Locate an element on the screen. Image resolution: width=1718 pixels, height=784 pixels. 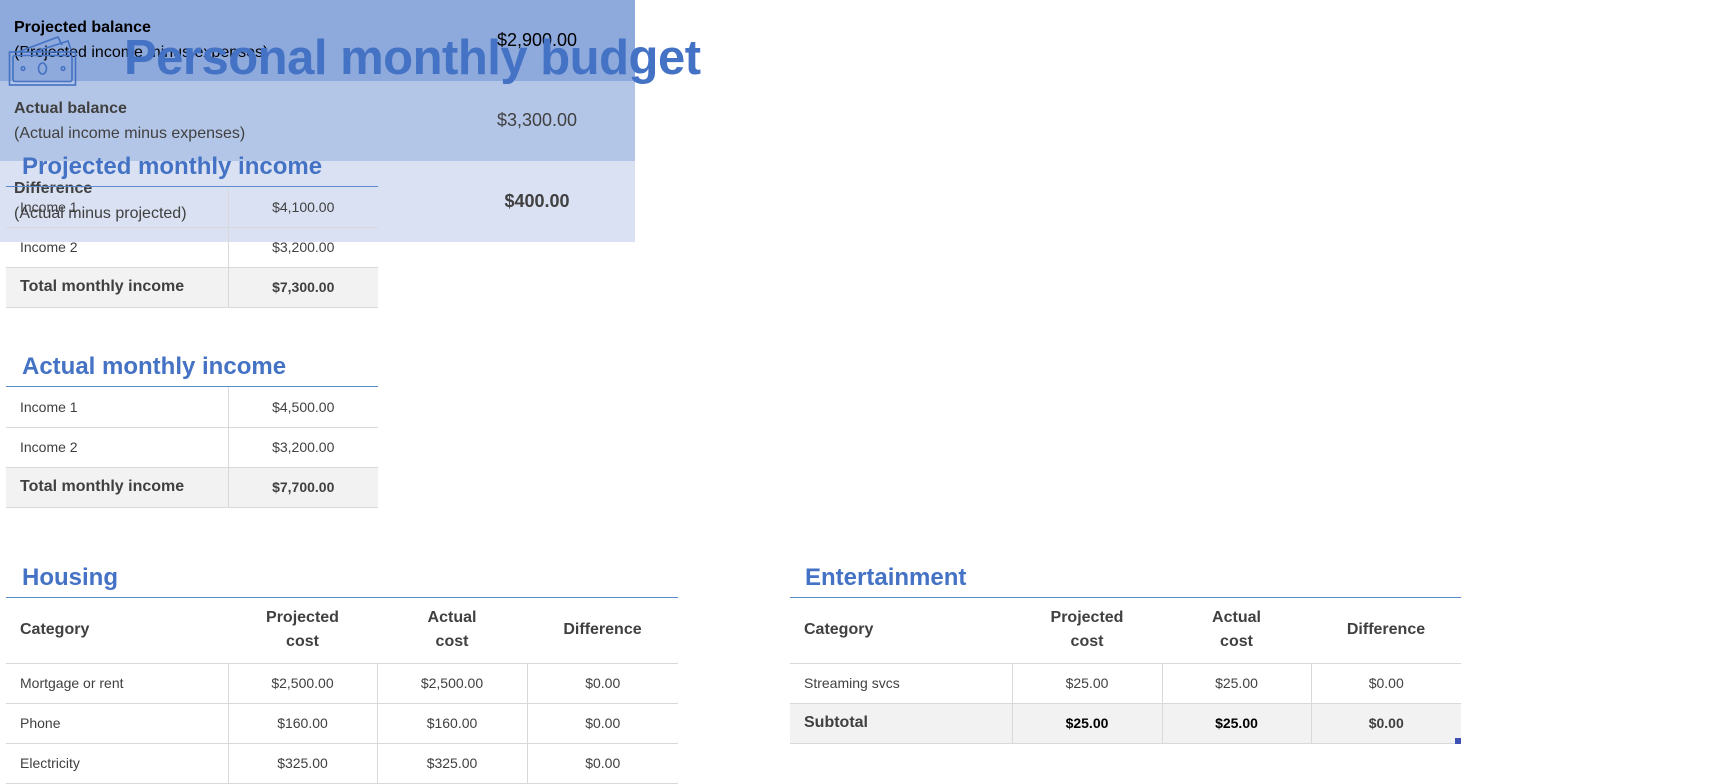
category-cell: Streaming svcs is located at coordinates (901, 683).